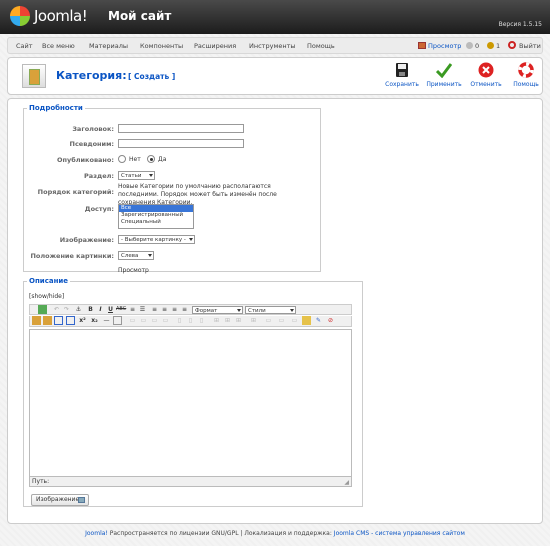 The width and height of the screenshot is (550, 546). I want to click on visual-aid-icon: ▭, so click(294, 320).